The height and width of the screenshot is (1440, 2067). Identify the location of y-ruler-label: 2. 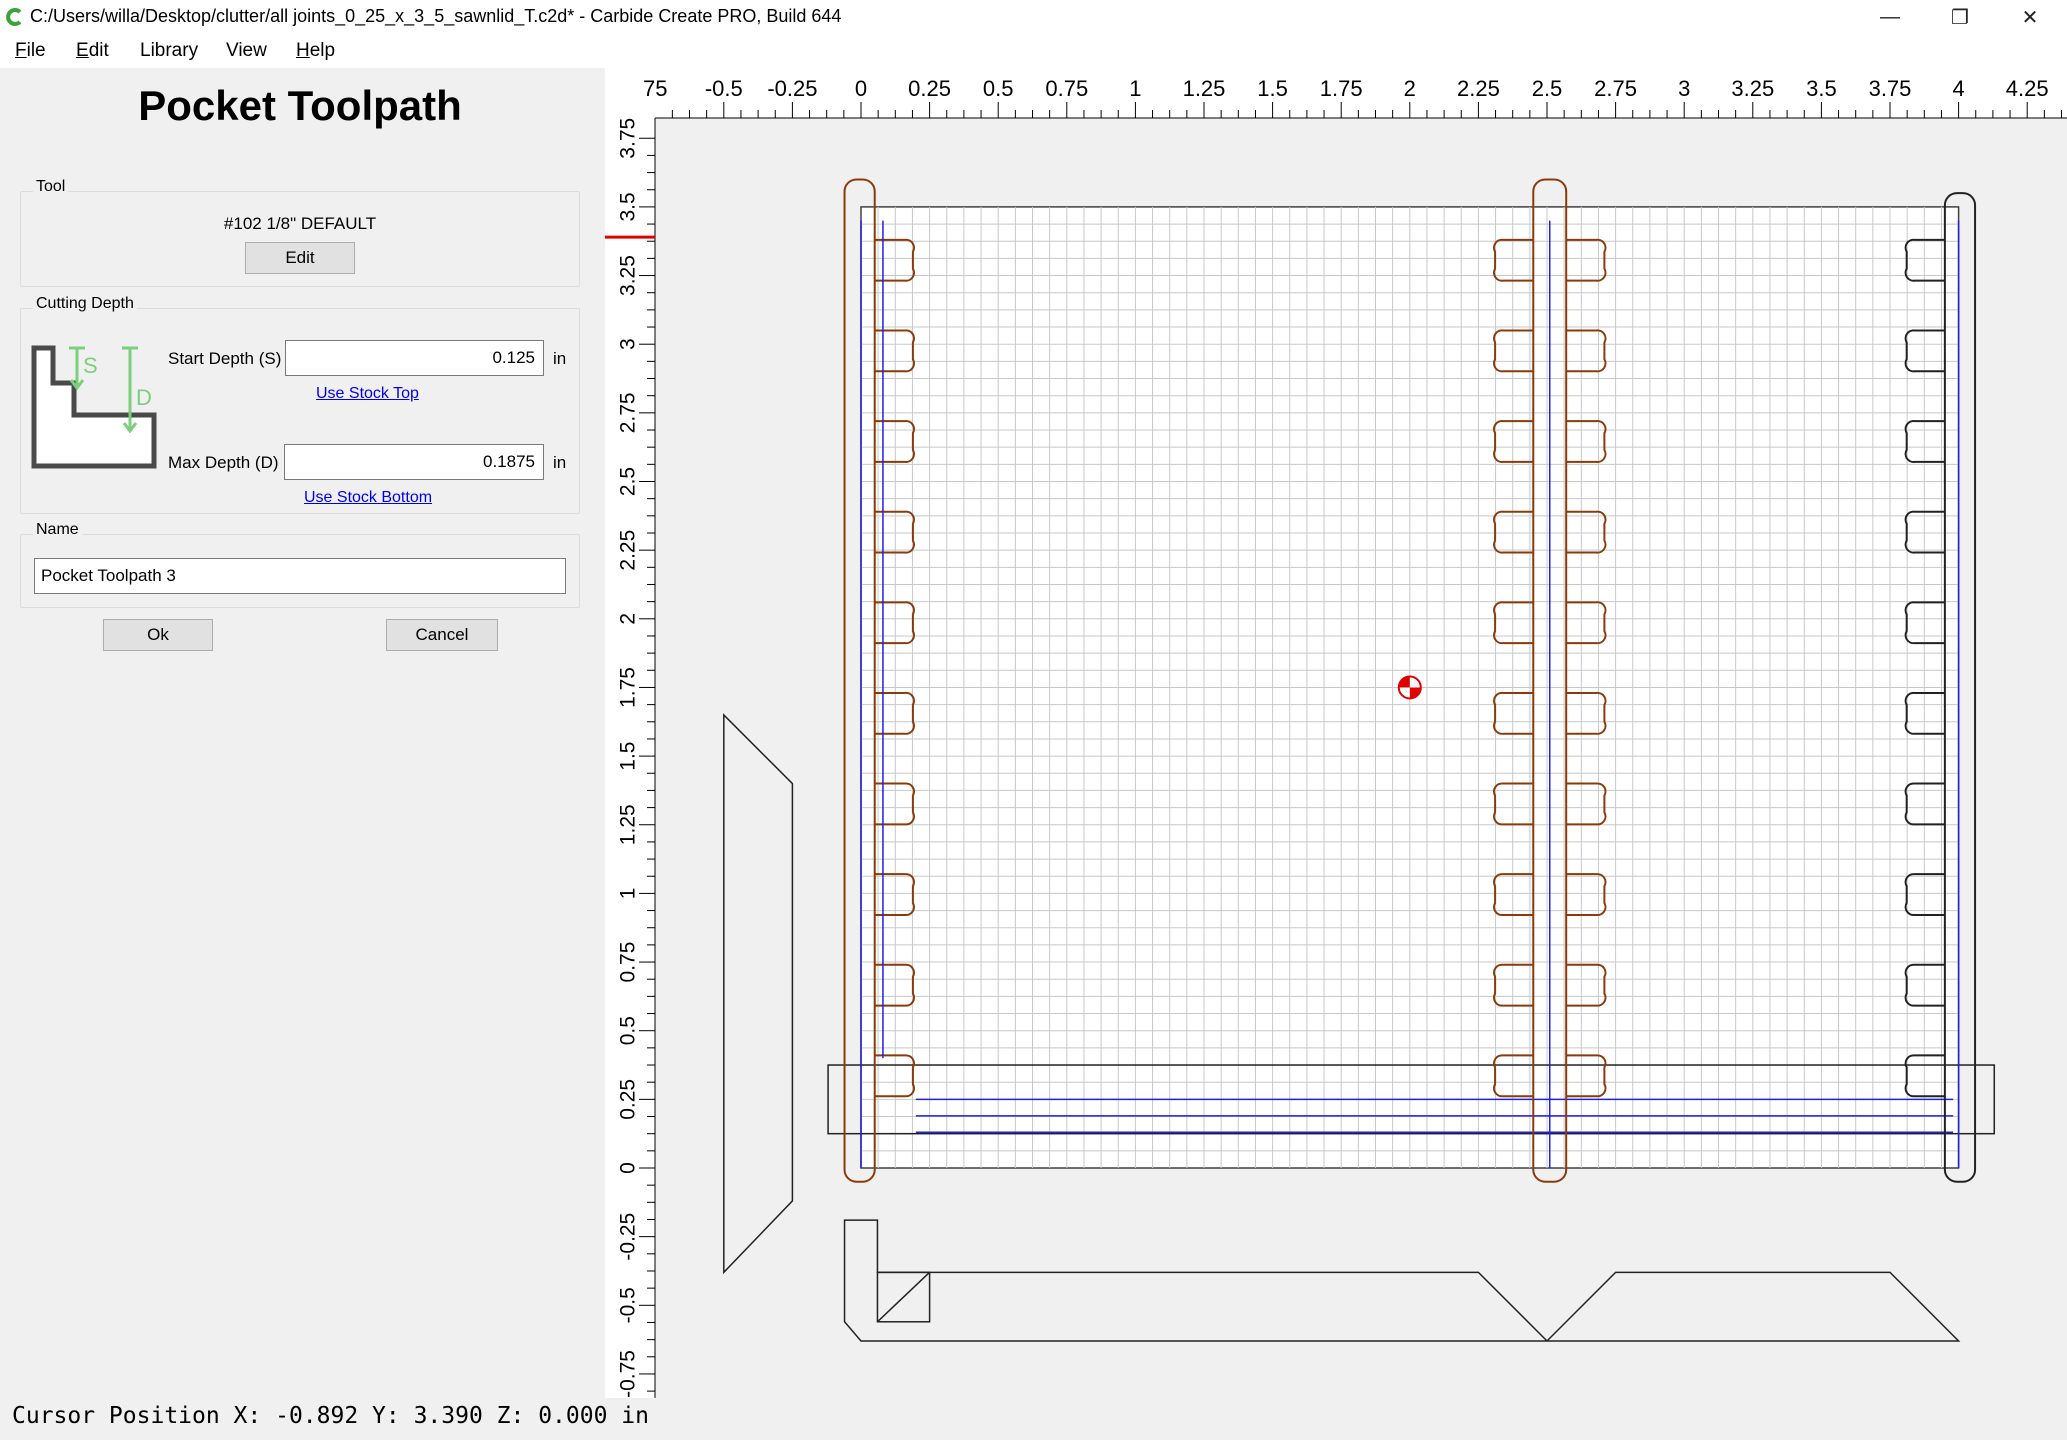
(628, 619).